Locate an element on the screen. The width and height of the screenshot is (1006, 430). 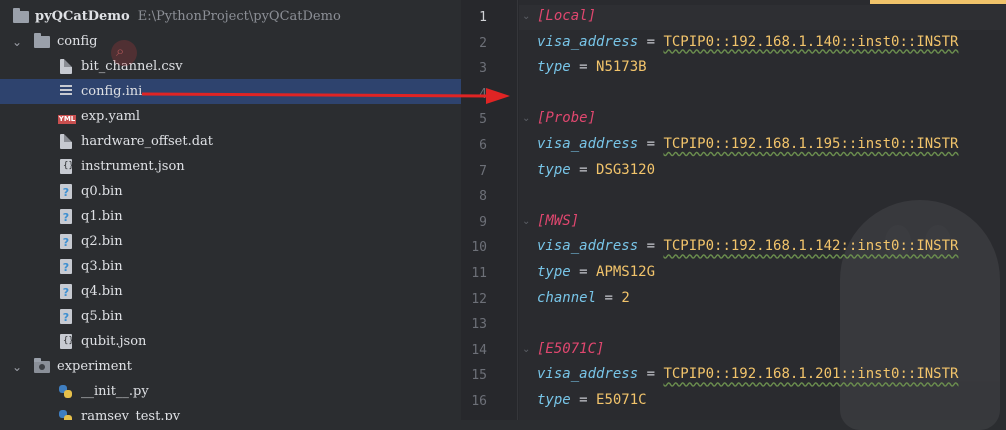
line-number: 7 is located at coordinates (483, 171).